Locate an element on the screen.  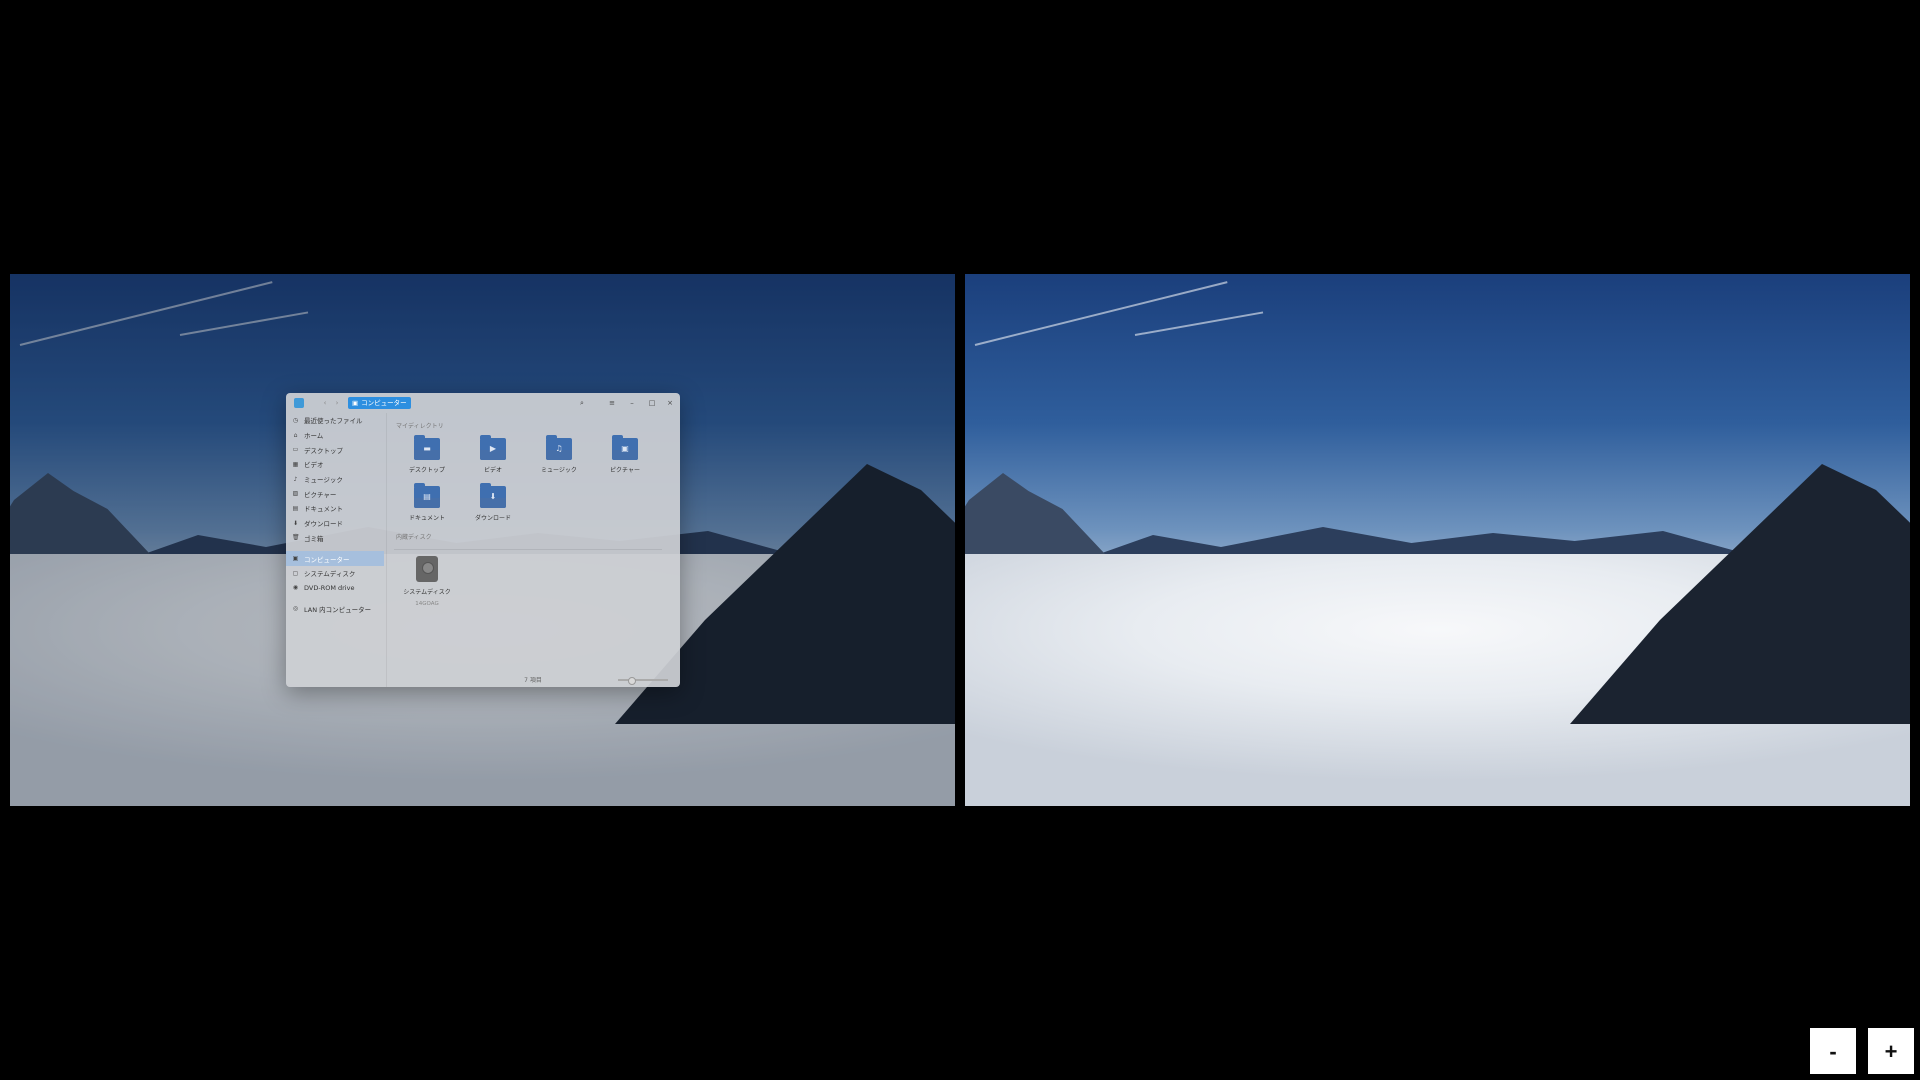
section-title-my-dirs: マイディレクトリ is located at coordinates (420, 426).